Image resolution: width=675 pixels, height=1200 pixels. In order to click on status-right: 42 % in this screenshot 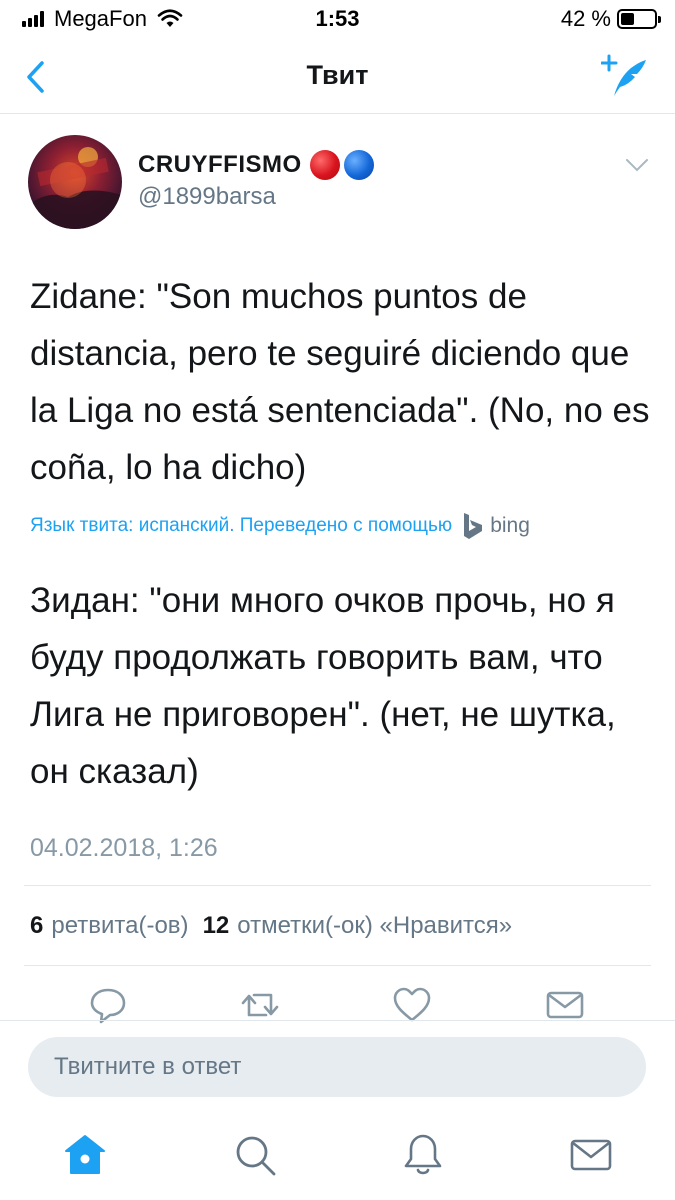, I will do `click(610, 19)`.